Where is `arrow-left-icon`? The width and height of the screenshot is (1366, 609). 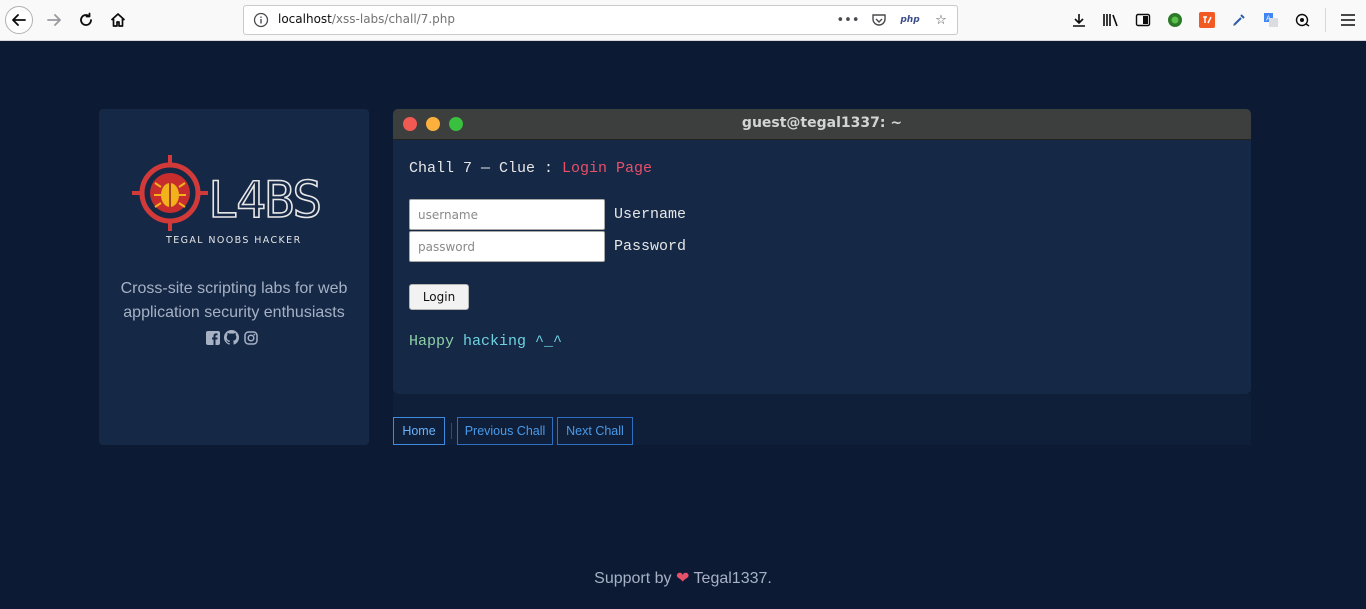 arrow-left-icon is located at coordinates (19, 20).